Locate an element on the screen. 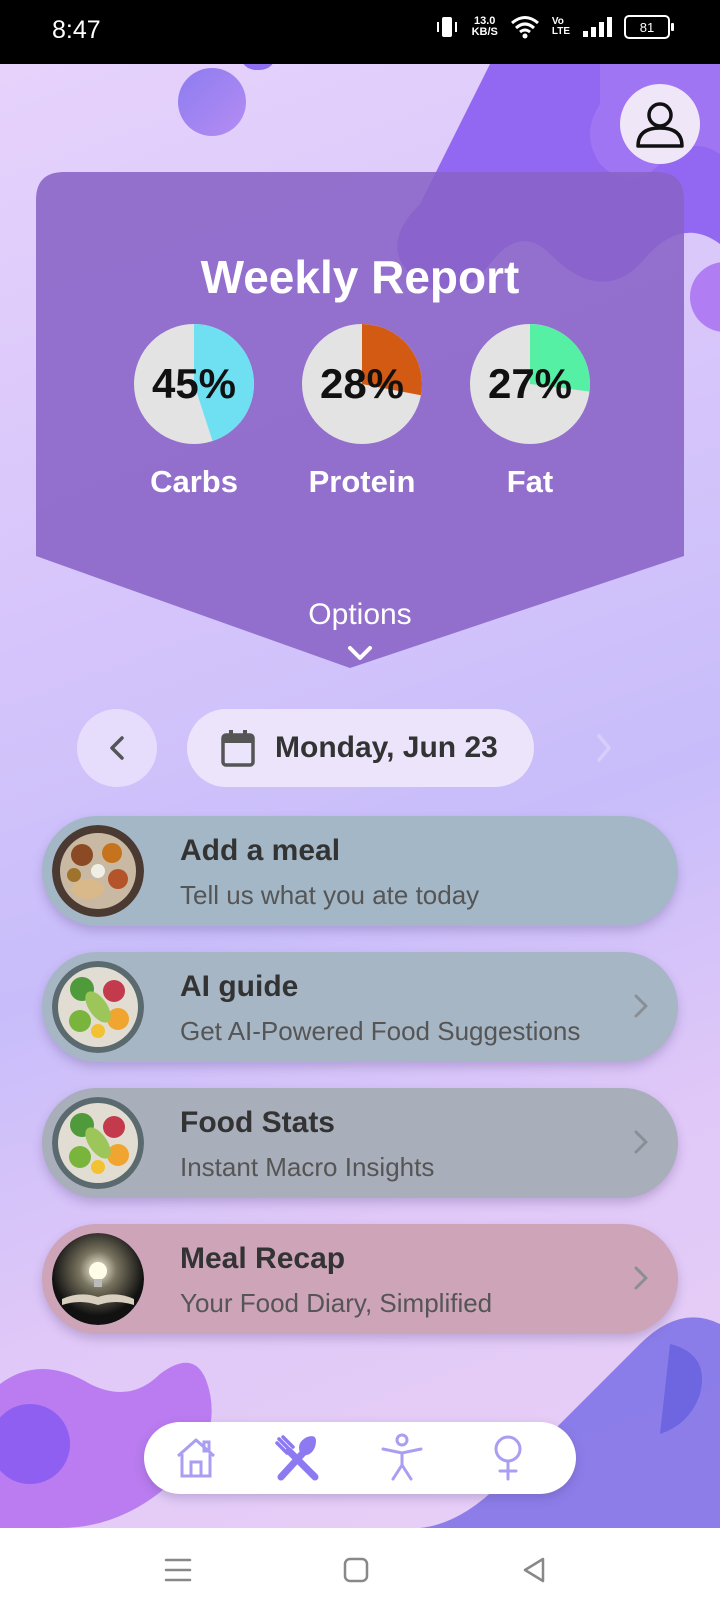  chevron-left-icon is located at coordinates (117, 748).